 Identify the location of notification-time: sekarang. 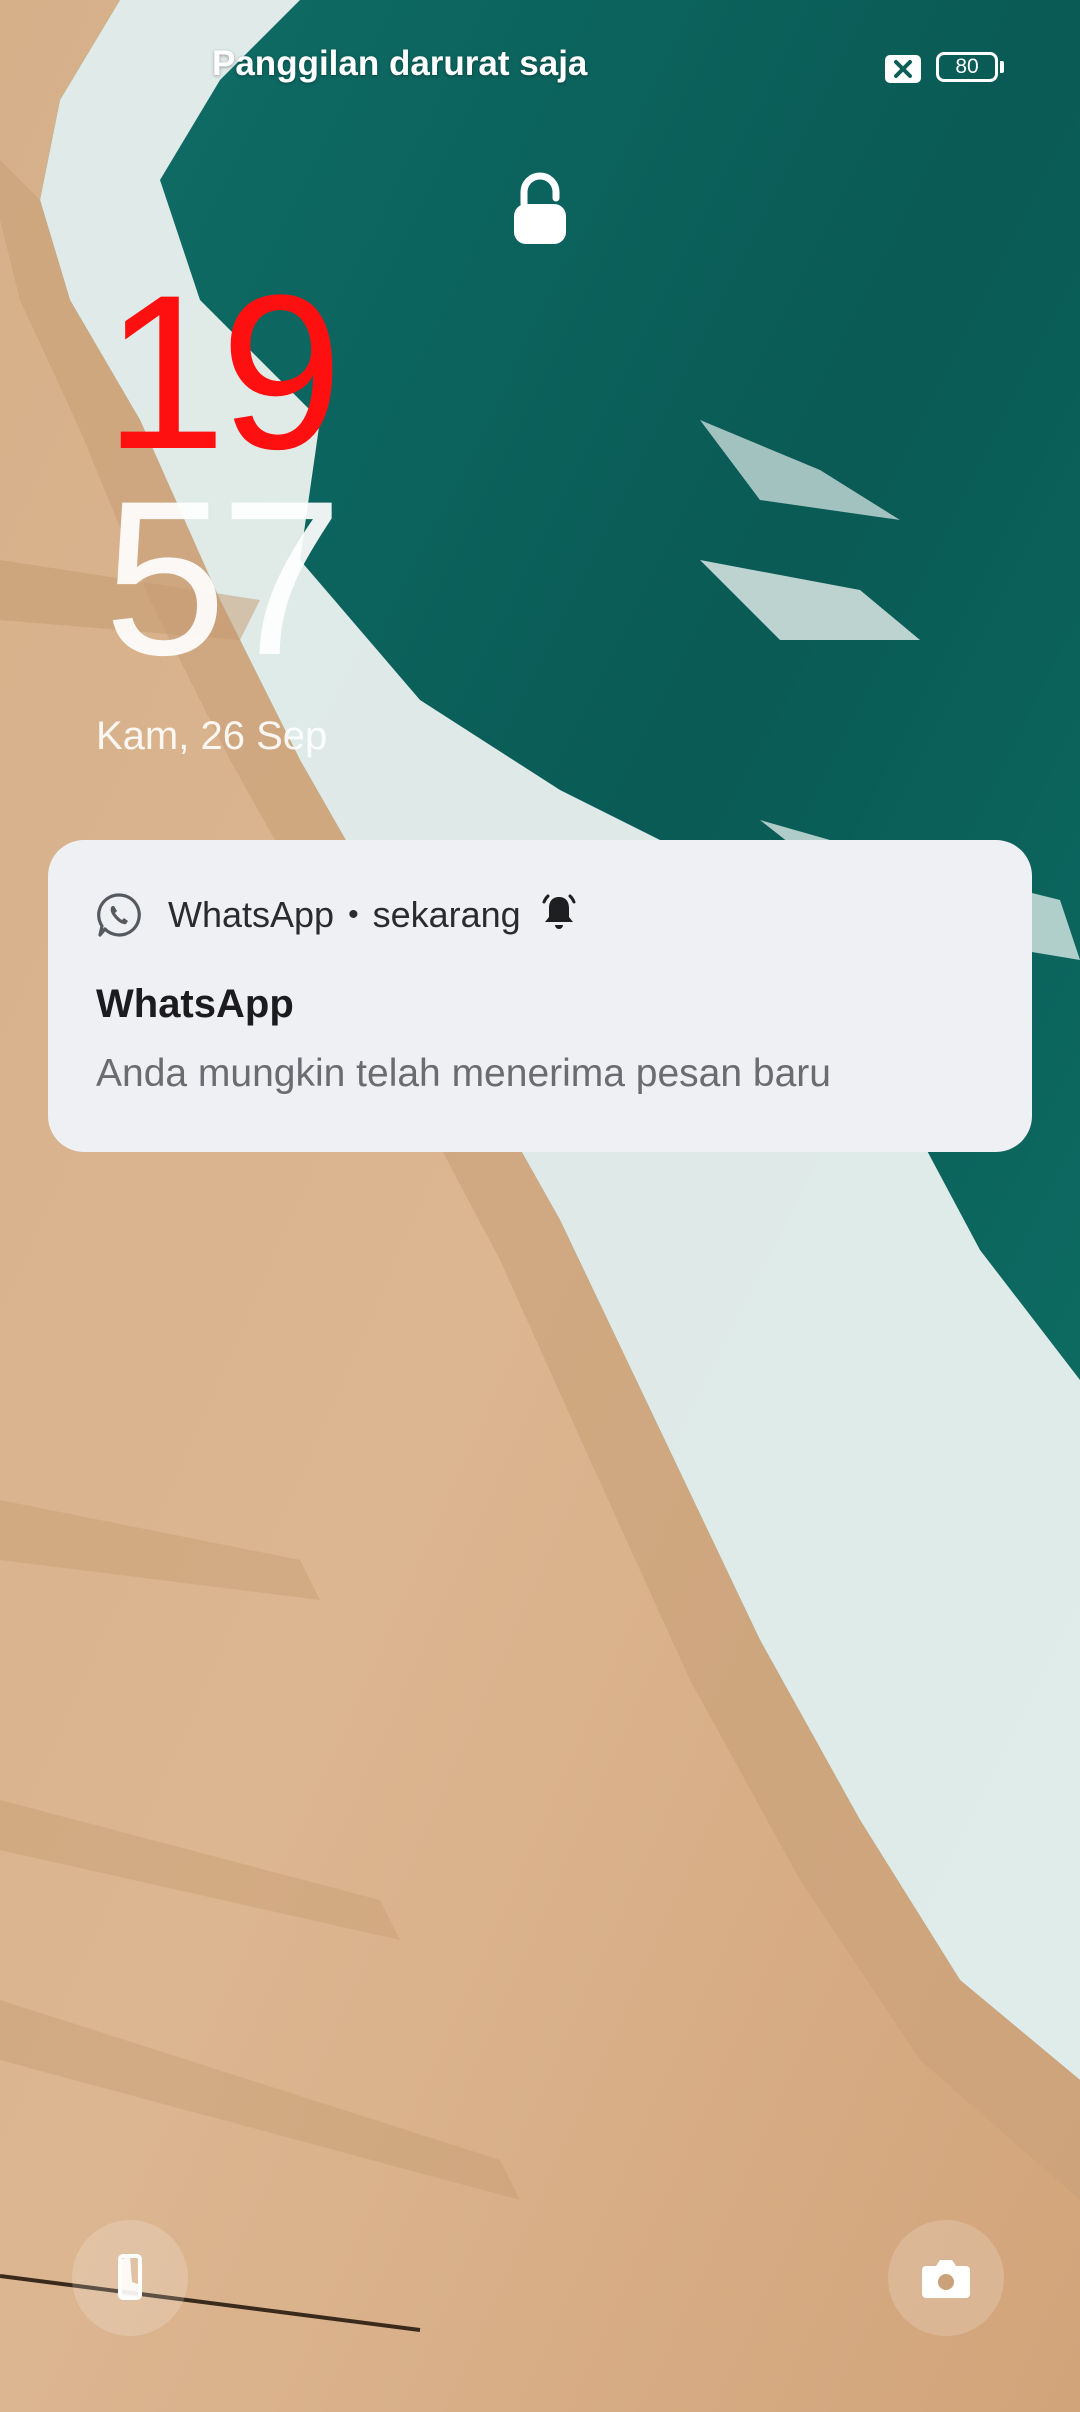
(446, 914).